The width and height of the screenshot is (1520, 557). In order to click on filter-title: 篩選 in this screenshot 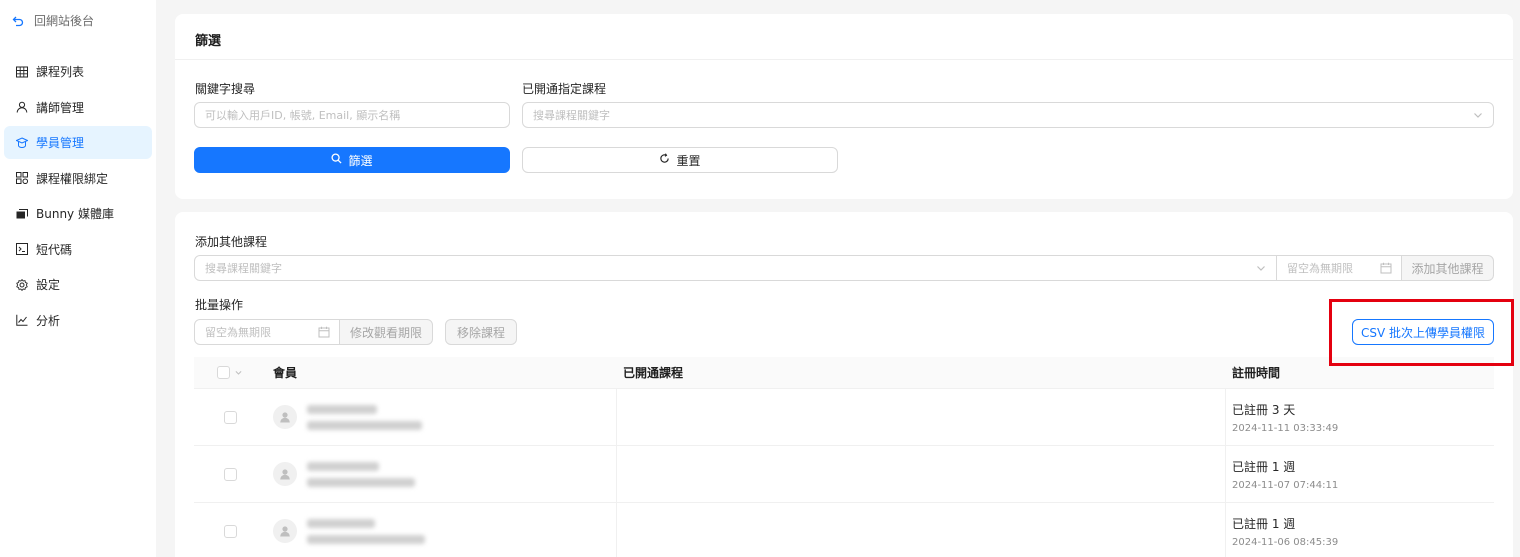, I will do `click(208, 41)`.